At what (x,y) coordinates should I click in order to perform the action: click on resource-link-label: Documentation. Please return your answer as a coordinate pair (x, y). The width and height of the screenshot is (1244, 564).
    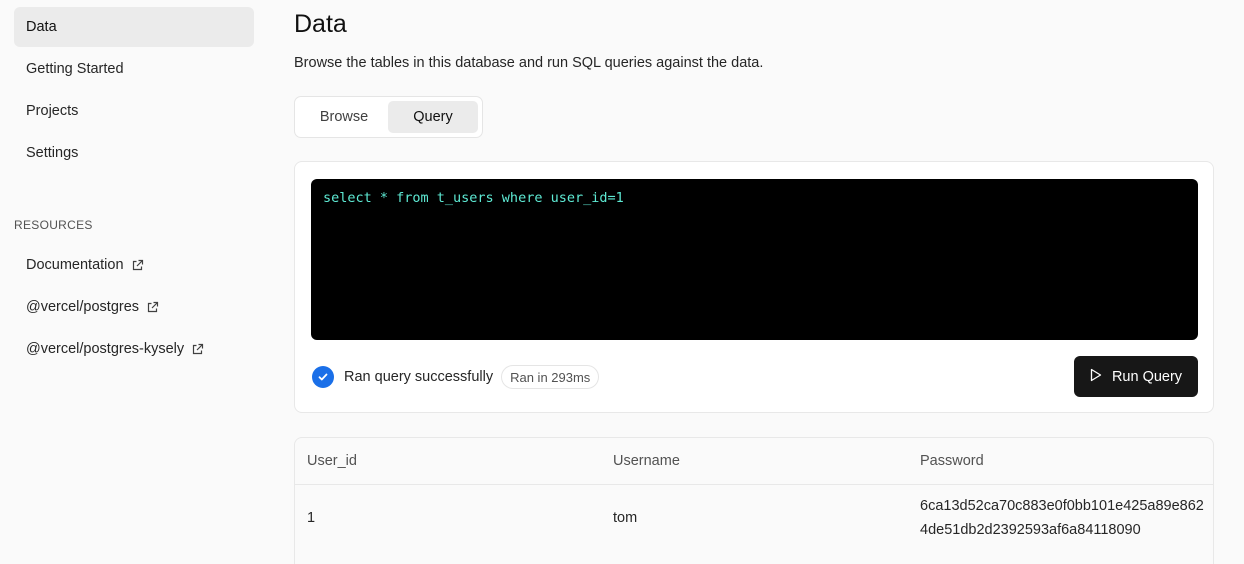
    Looking at the image, I should click on (75, 265).